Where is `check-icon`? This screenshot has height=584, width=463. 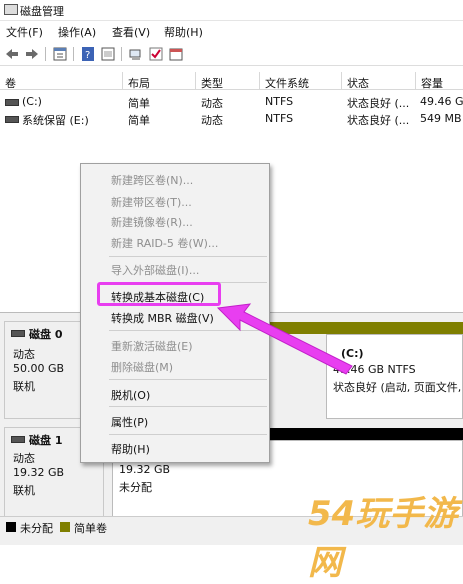
check-icon is located at coordinates (156, 54).